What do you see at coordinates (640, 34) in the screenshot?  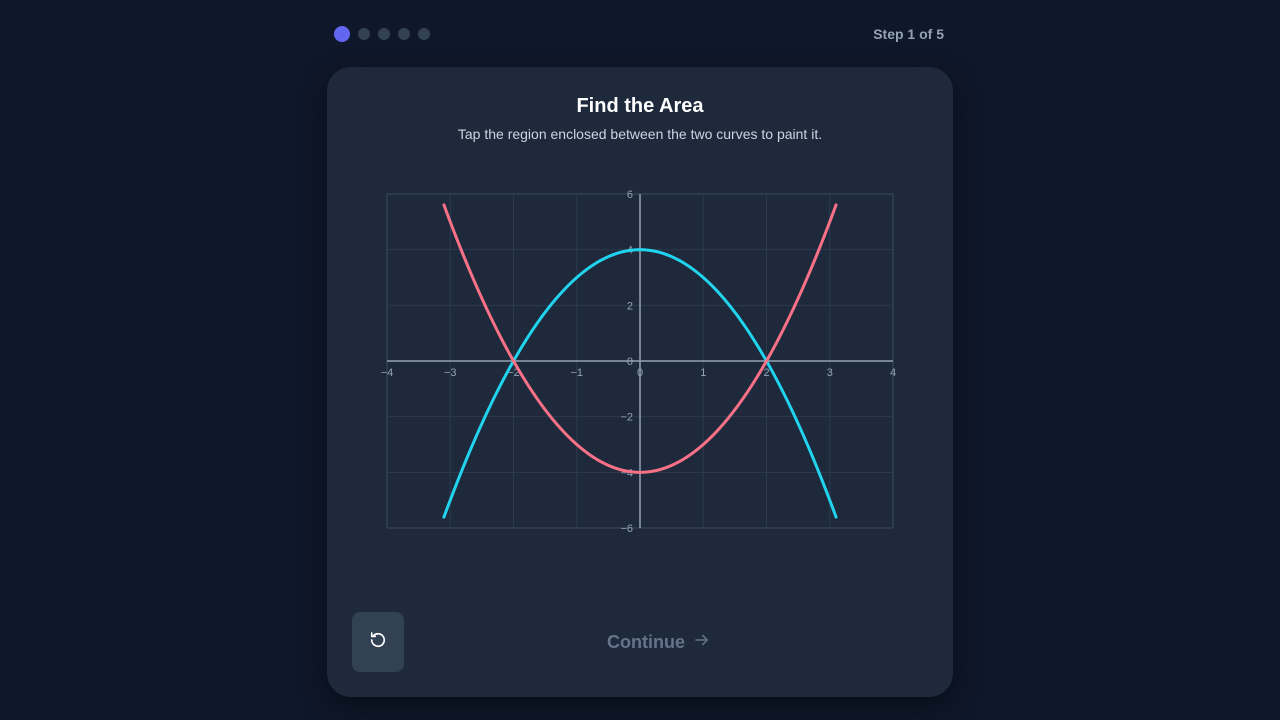 I see `progress-indicator: Step 1 of 5` at bounding box center [640, 34].